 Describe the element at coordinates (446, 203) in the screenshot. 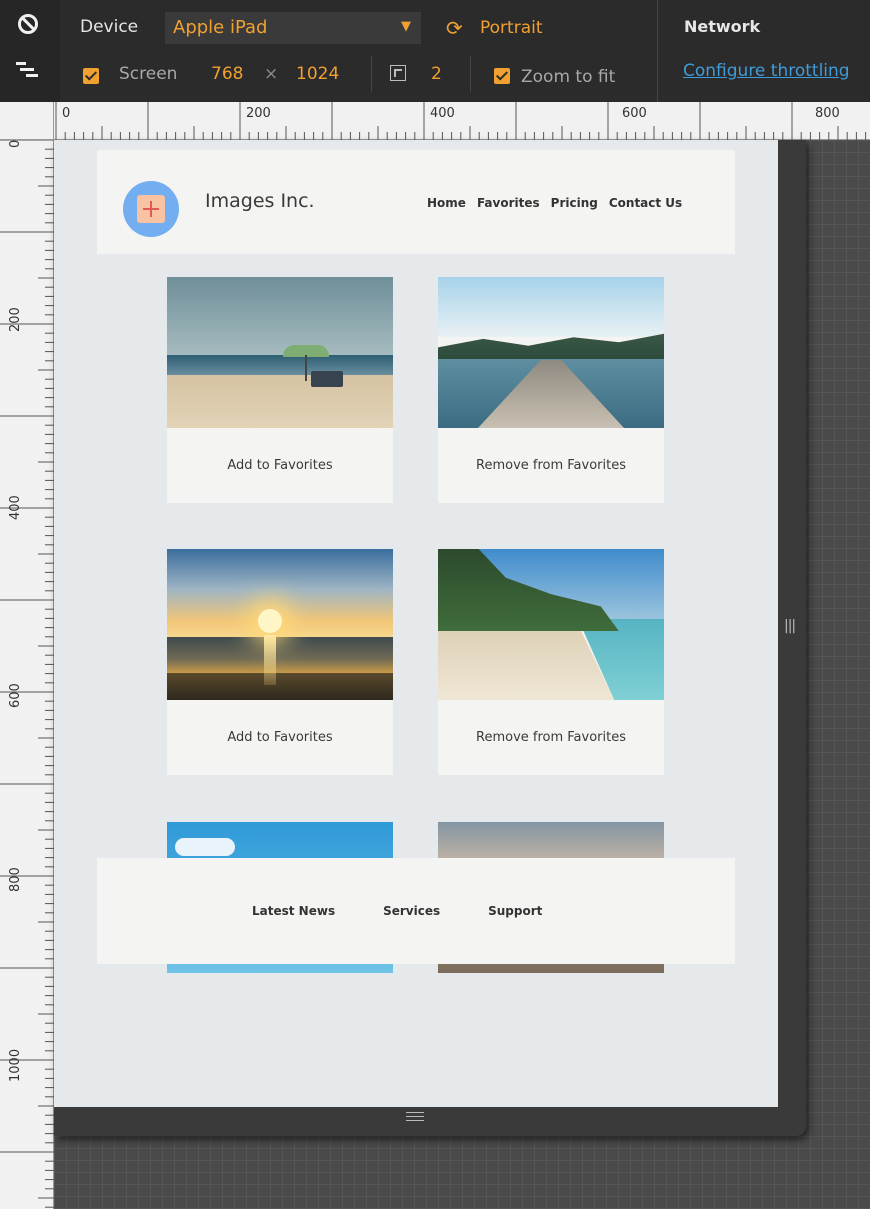

I see `nav-home: Home` at that location.